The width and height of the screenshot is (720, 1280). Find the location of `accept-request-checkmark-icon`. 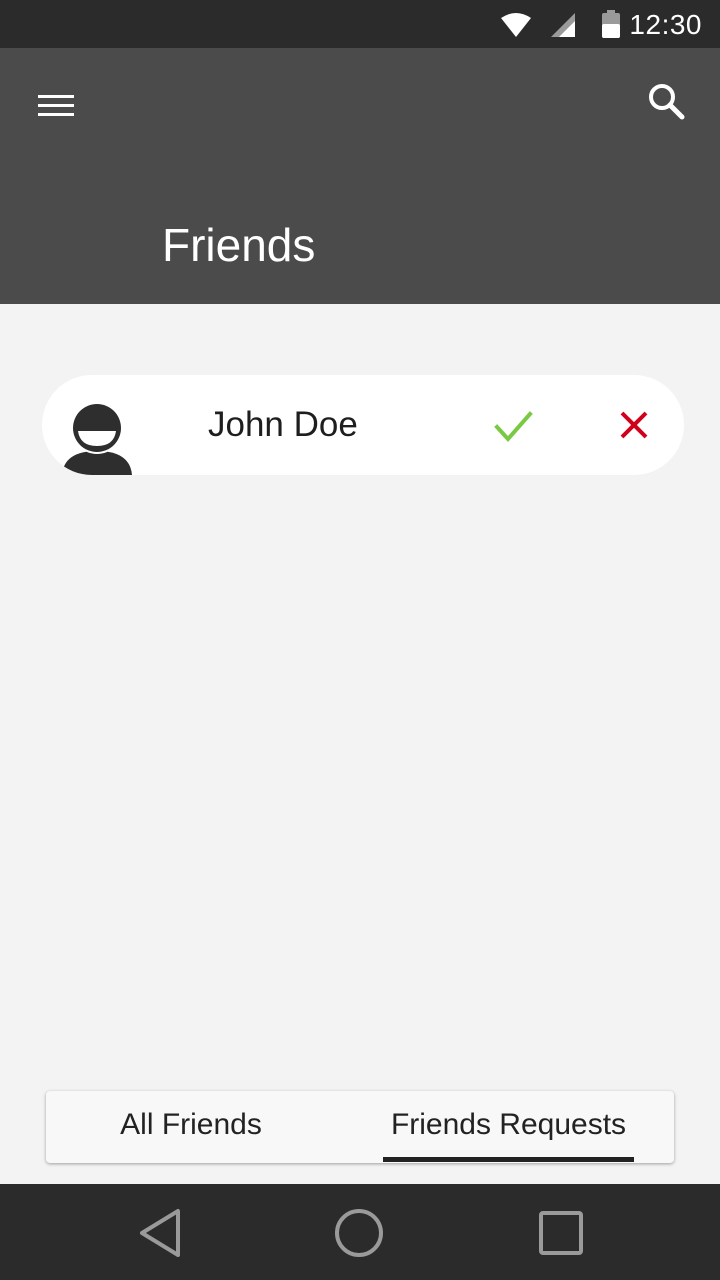

accept-request-checkmark-icon is located at coordinates (513, 426).